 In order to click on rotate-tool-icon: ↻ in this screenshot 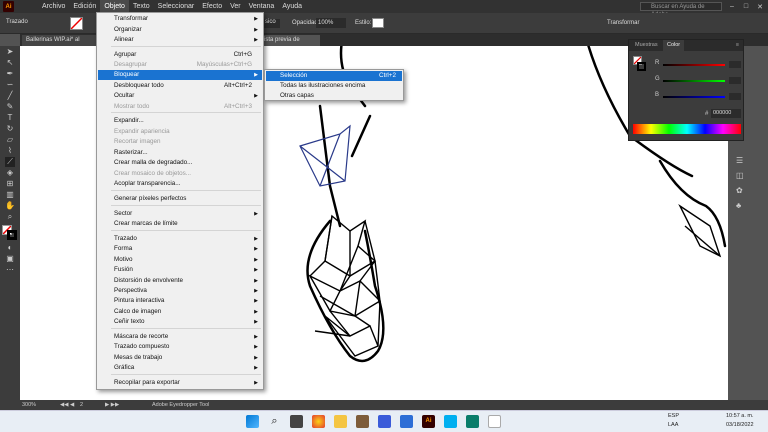, I will do `click(10, 129)`.